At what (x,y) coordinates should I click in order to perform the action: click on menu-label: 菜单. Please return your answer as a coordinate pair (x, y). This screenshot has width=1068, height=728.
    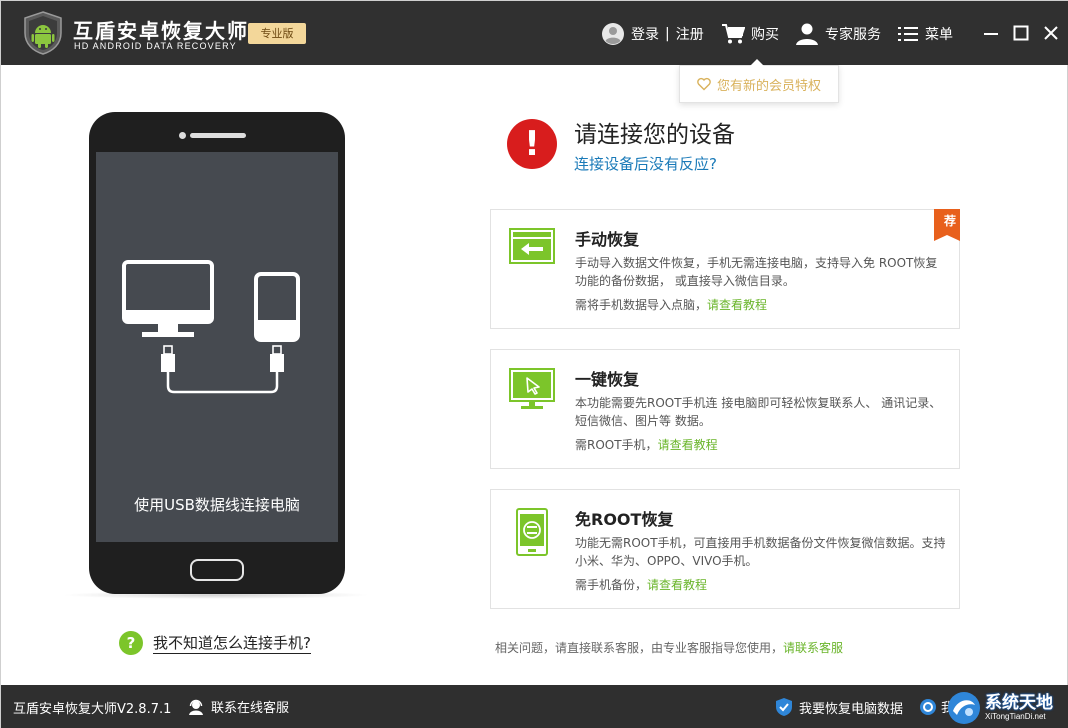
    Looking at the image, I should click on (939, 35).